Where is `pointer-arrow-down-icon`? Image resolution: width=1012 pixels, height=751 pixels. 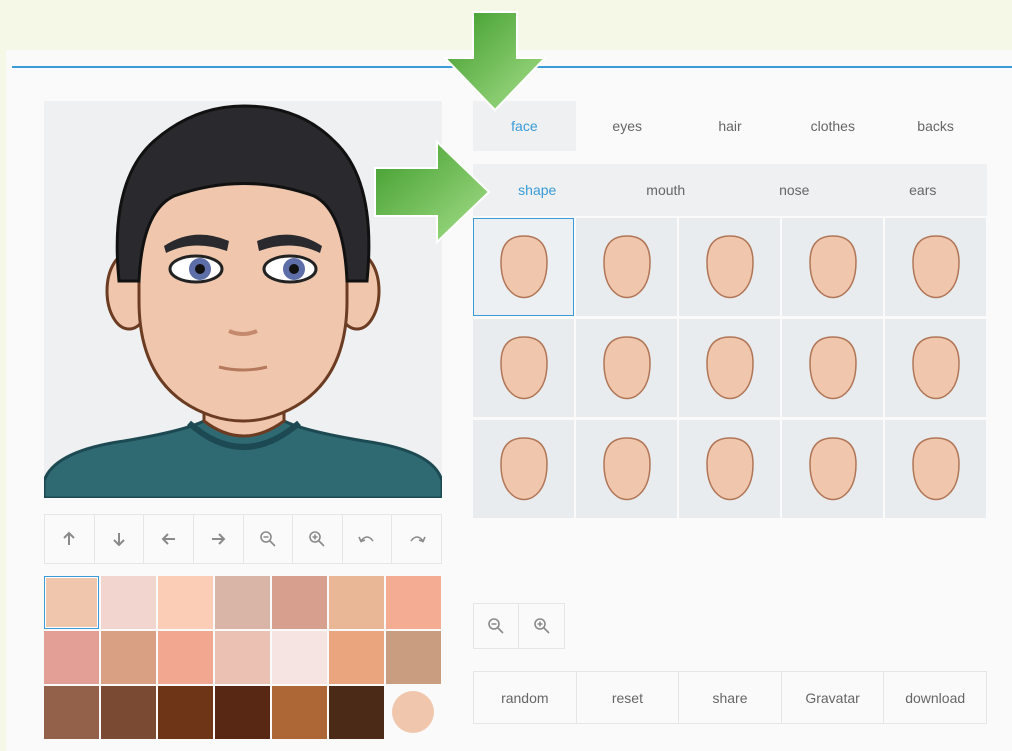
pointer-arrow-down-icon is located at coordinates (495, 61).